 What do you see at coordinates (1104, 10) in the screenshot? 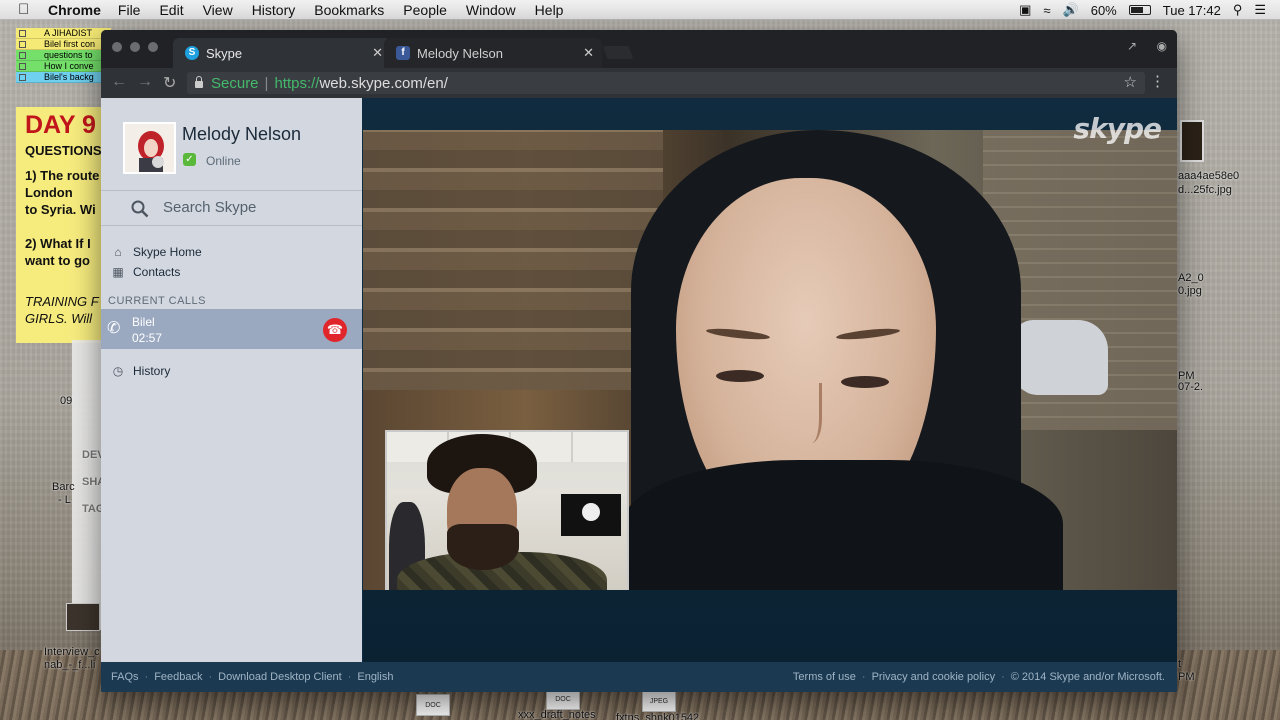
I see `battery-percent: 60%` at bounding box center [1104, 10].